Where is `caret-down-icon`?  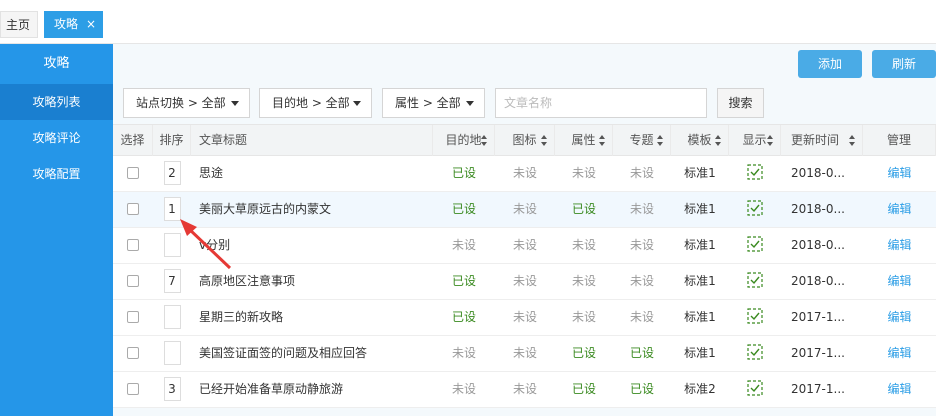
caret-down-icon is located at coordinates (235, 103).